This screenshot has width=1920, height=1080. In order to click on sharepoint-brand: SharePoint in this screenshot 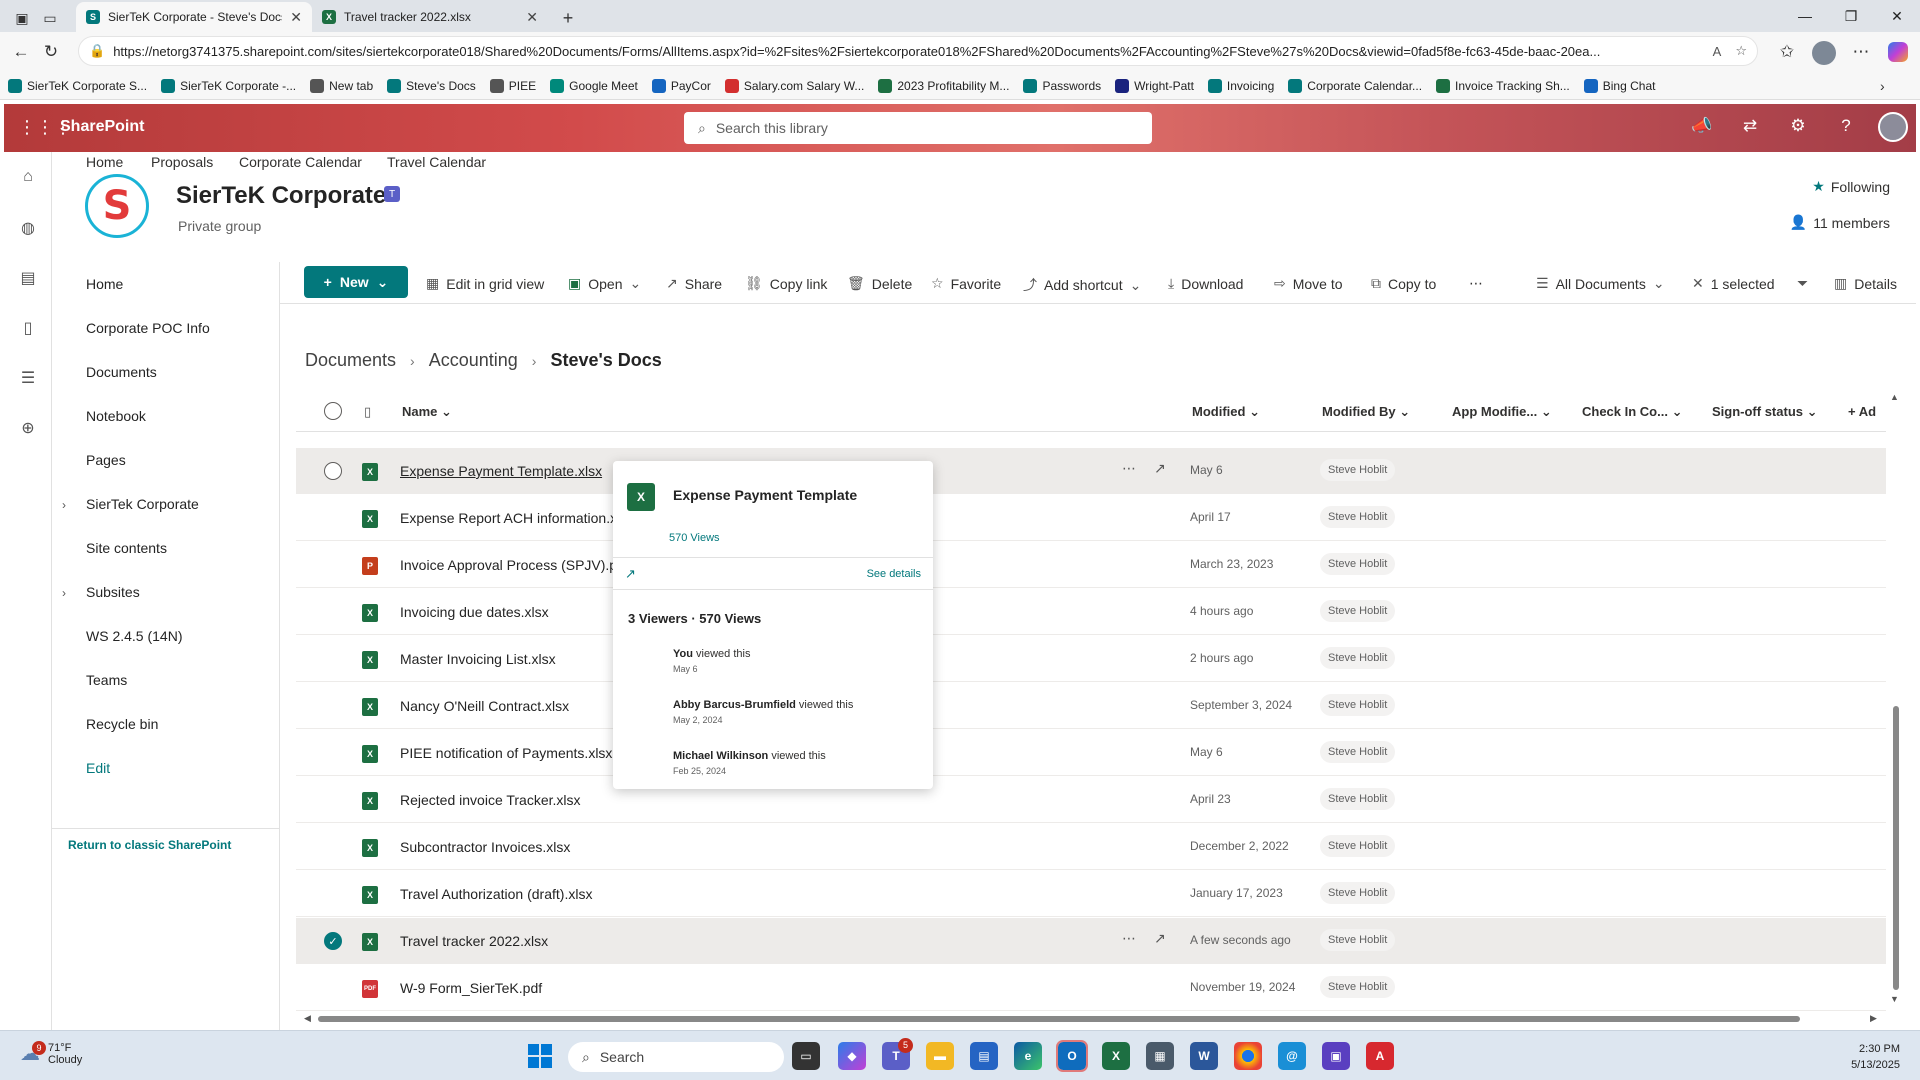, I will do `click(102, 127)`.